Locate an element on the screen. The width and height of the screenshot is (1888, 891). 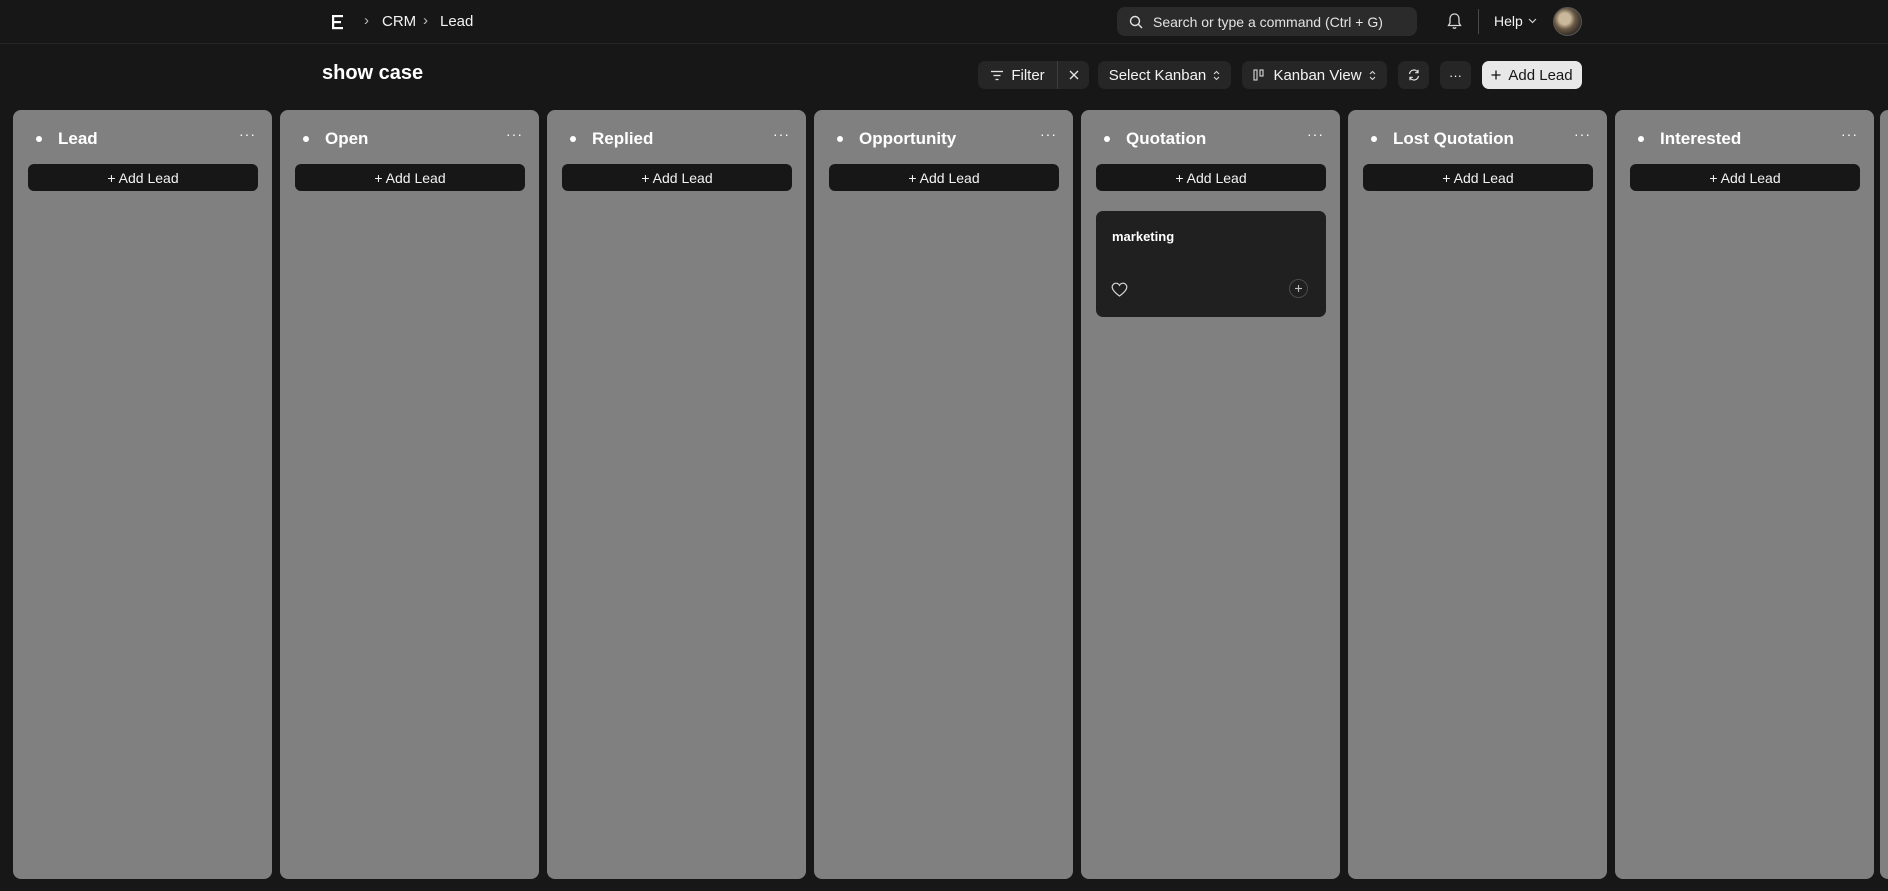
column-header: Replied ··· is located at coordinates (676, 139).